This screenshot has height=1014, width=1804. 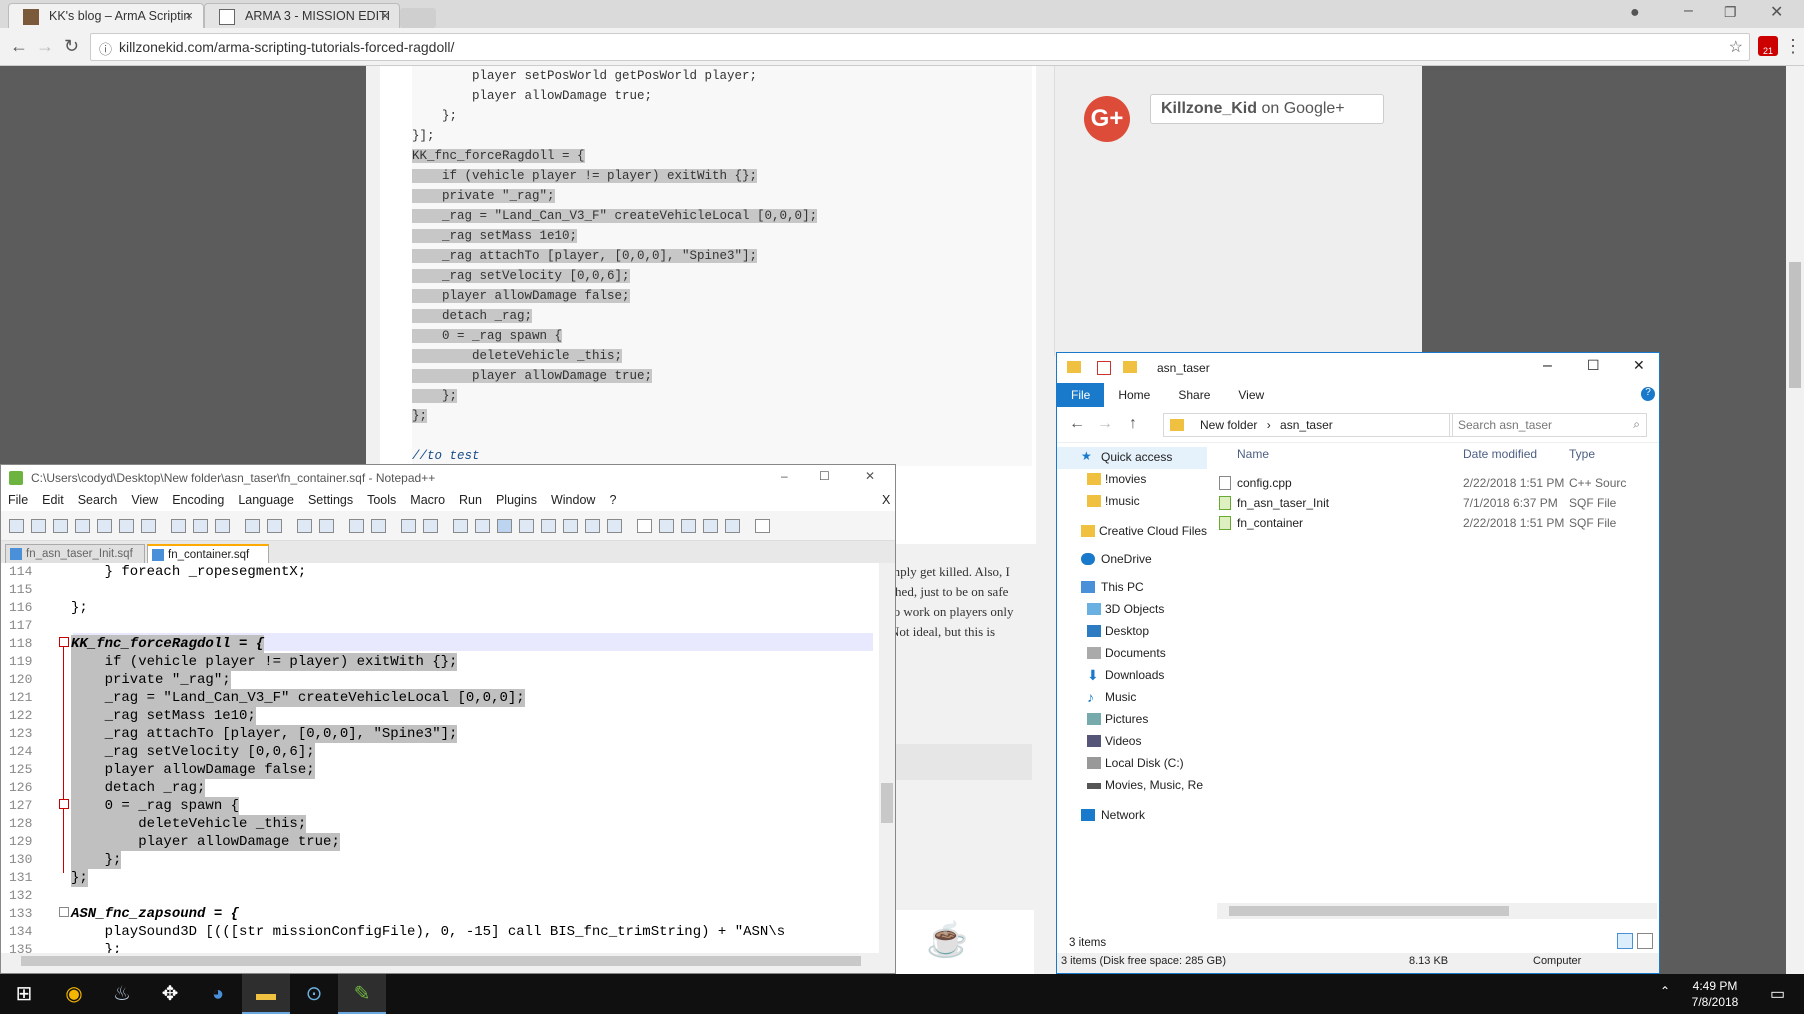 What do you see at coordinates (430, 526) in the screenshot?
I see `sync-horizontal-icon` at bounding box center [430, 526].